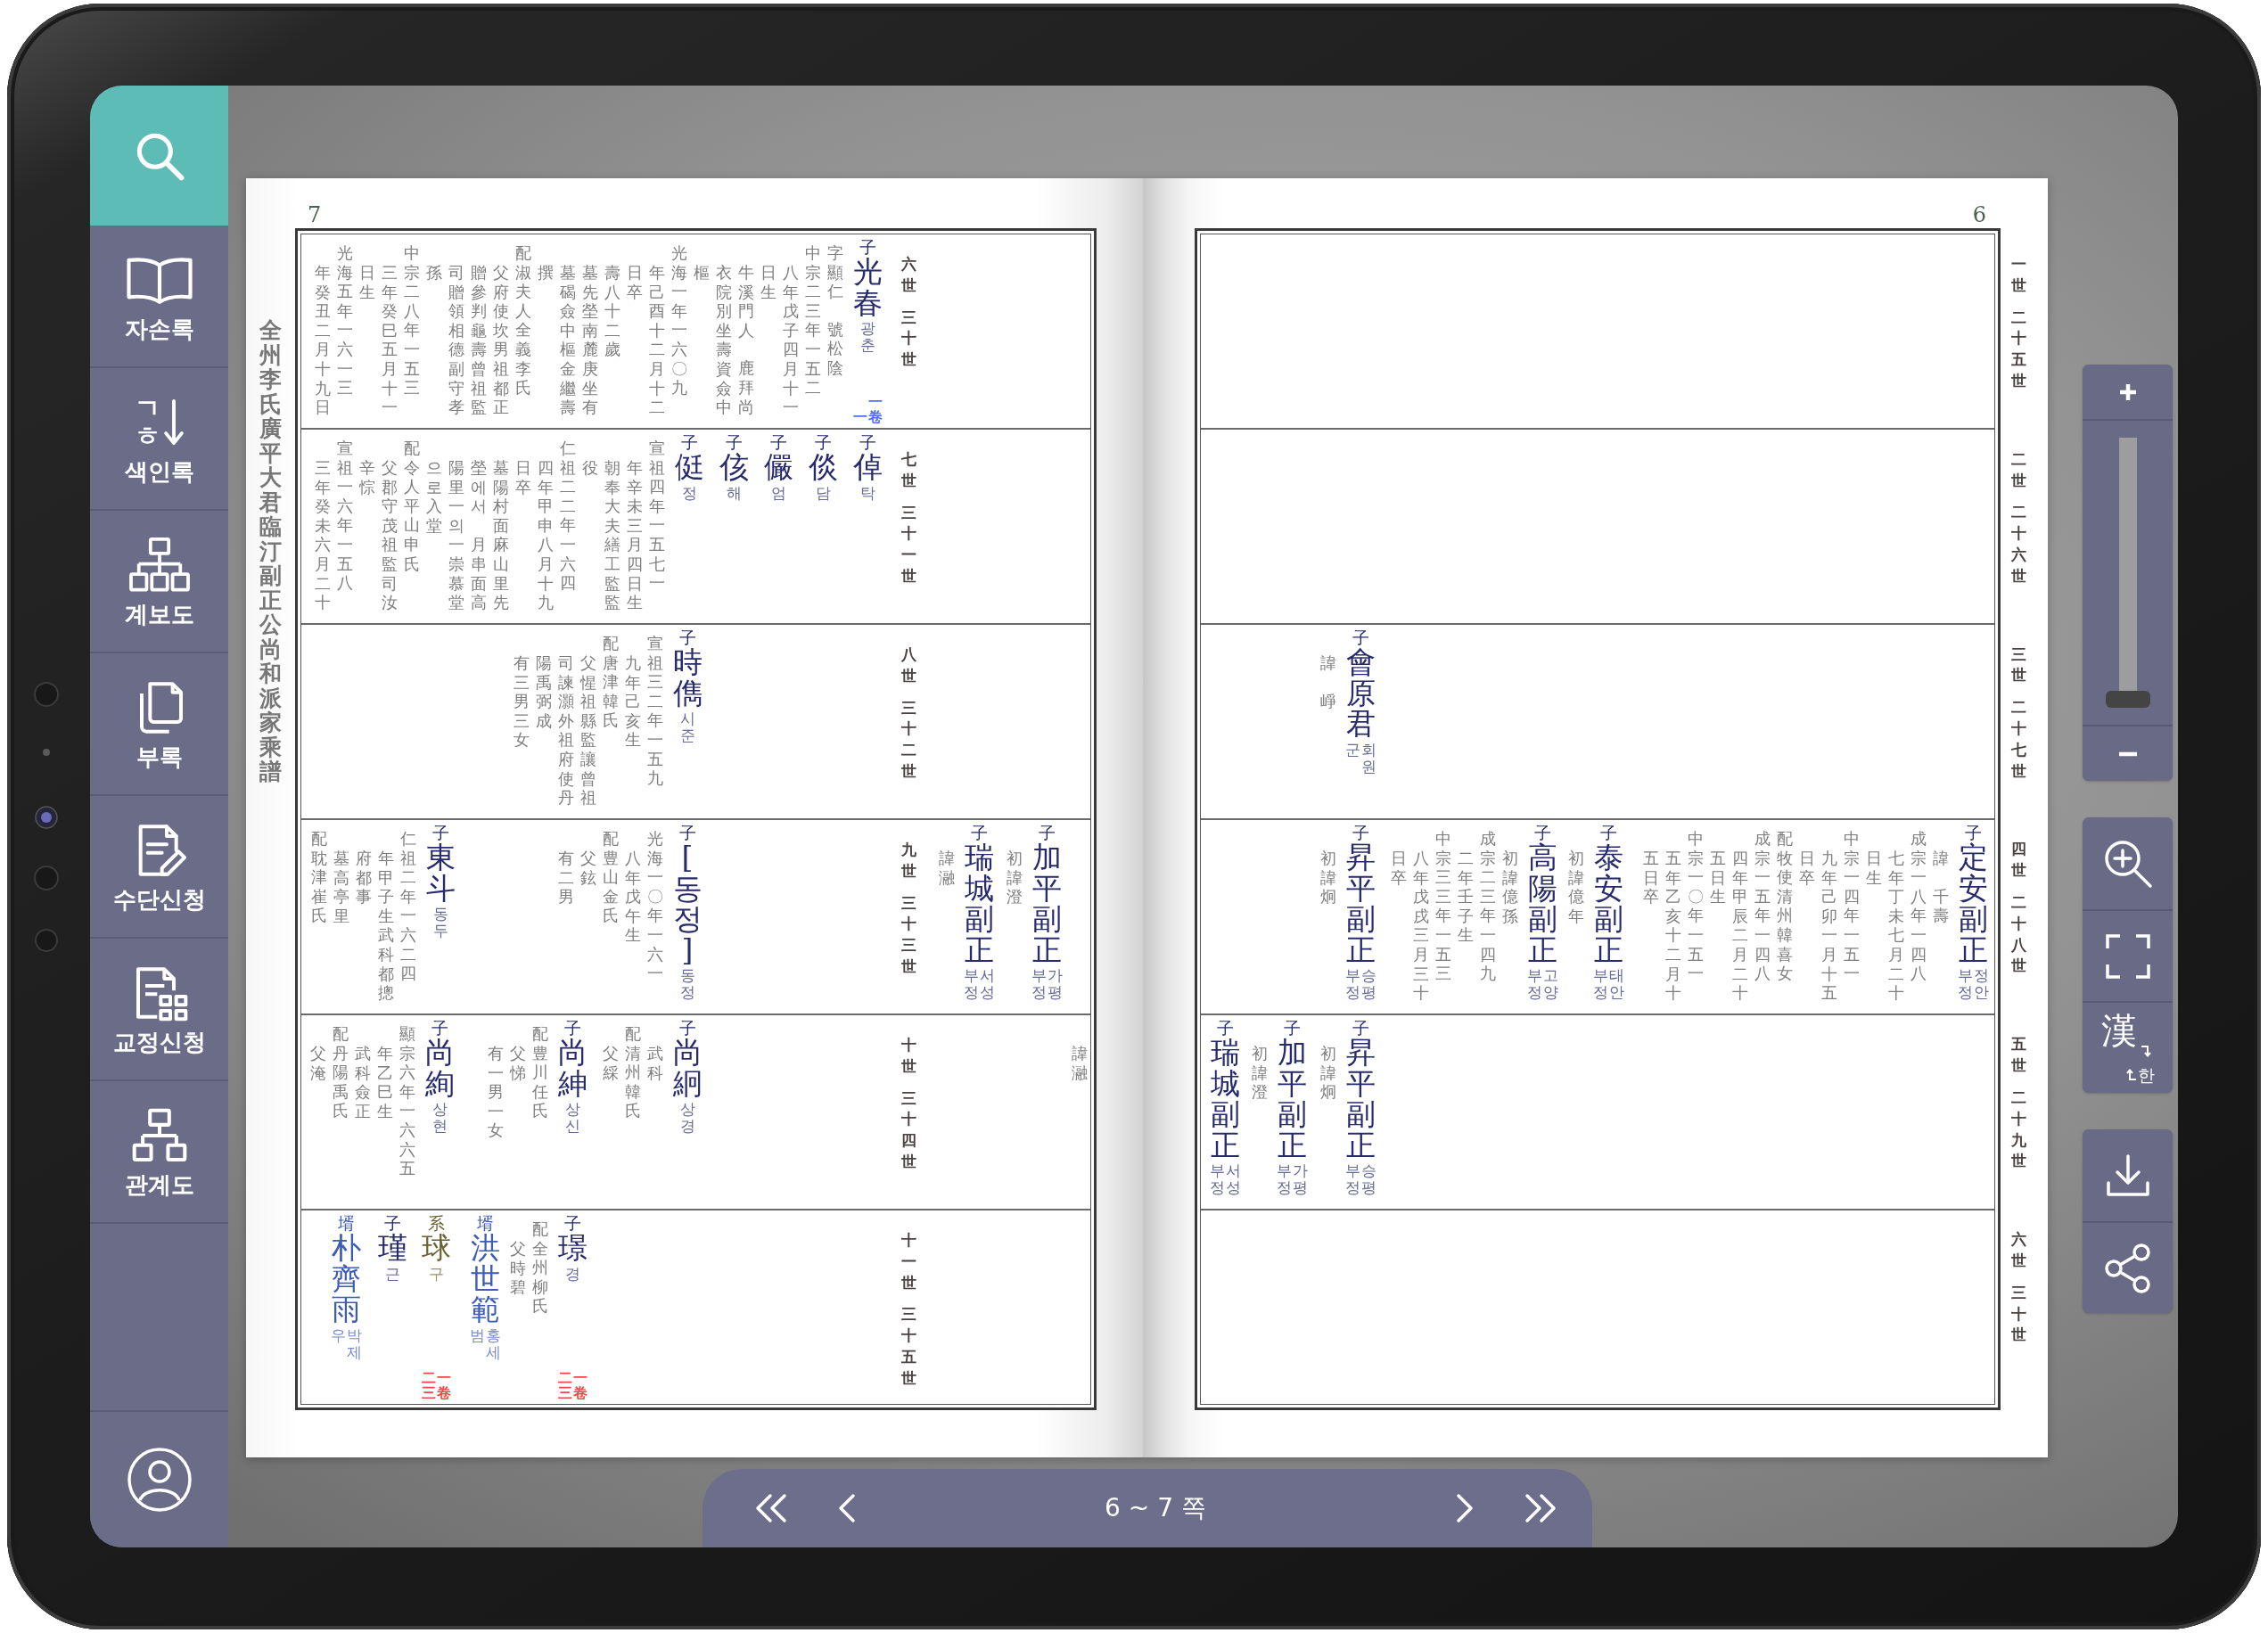  Describe the element at coordinates (477, 1336) in the screenshot. I see `name-reading: 범` at that location.